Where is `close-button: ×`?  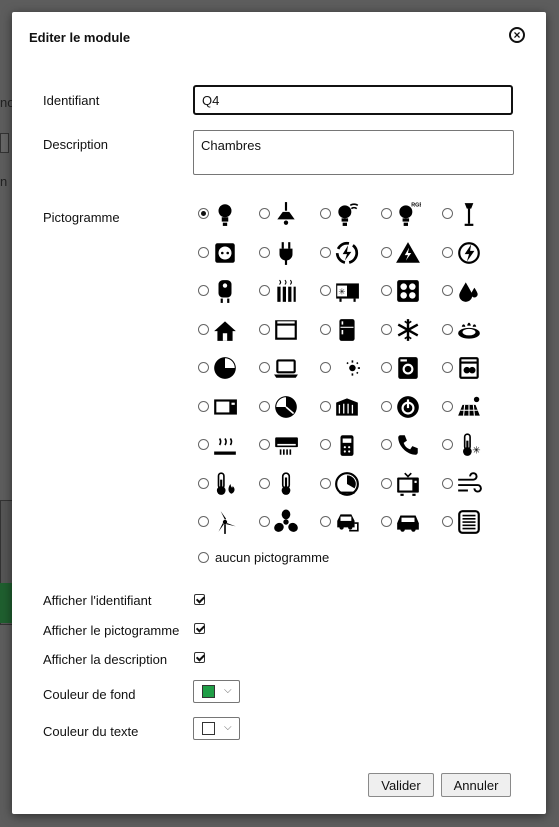
close-button: × is located at coordinates (517, 35).